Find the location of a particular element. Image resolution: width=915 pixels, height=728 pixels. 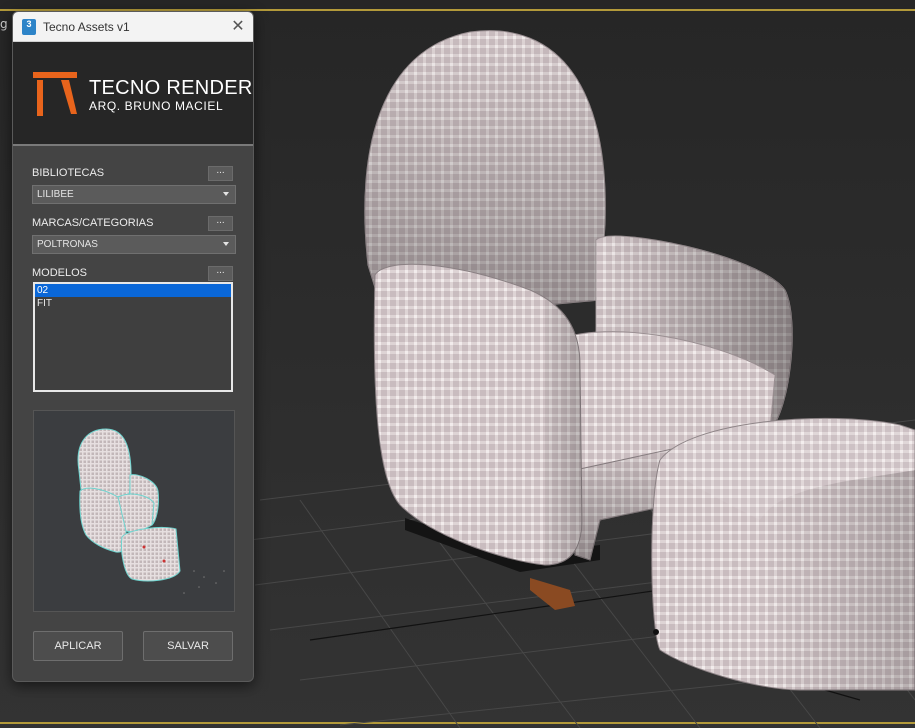

marcas-label: MARCAS/CATEGORIAS is located at coordinates (93, 223).